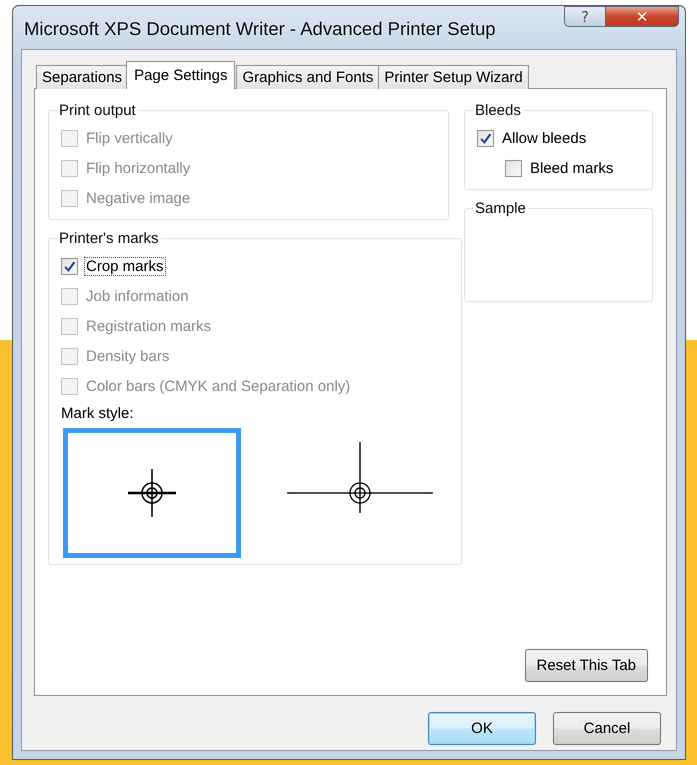  I want to click on reset-button: Reset This Tab, so click(586, 665).